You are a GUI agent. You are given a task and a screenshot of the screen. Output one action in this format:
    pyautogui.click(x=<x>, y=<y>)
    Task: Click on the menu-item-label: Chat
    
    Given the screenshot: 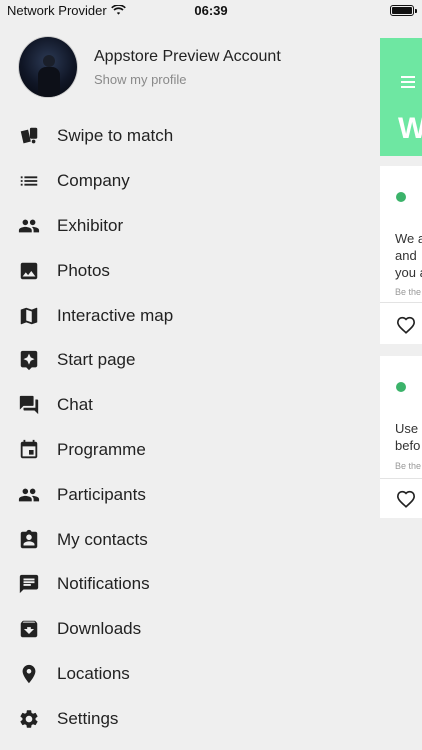 What is the action you would take?
    pyautogui.click(x=75, y=405)
    